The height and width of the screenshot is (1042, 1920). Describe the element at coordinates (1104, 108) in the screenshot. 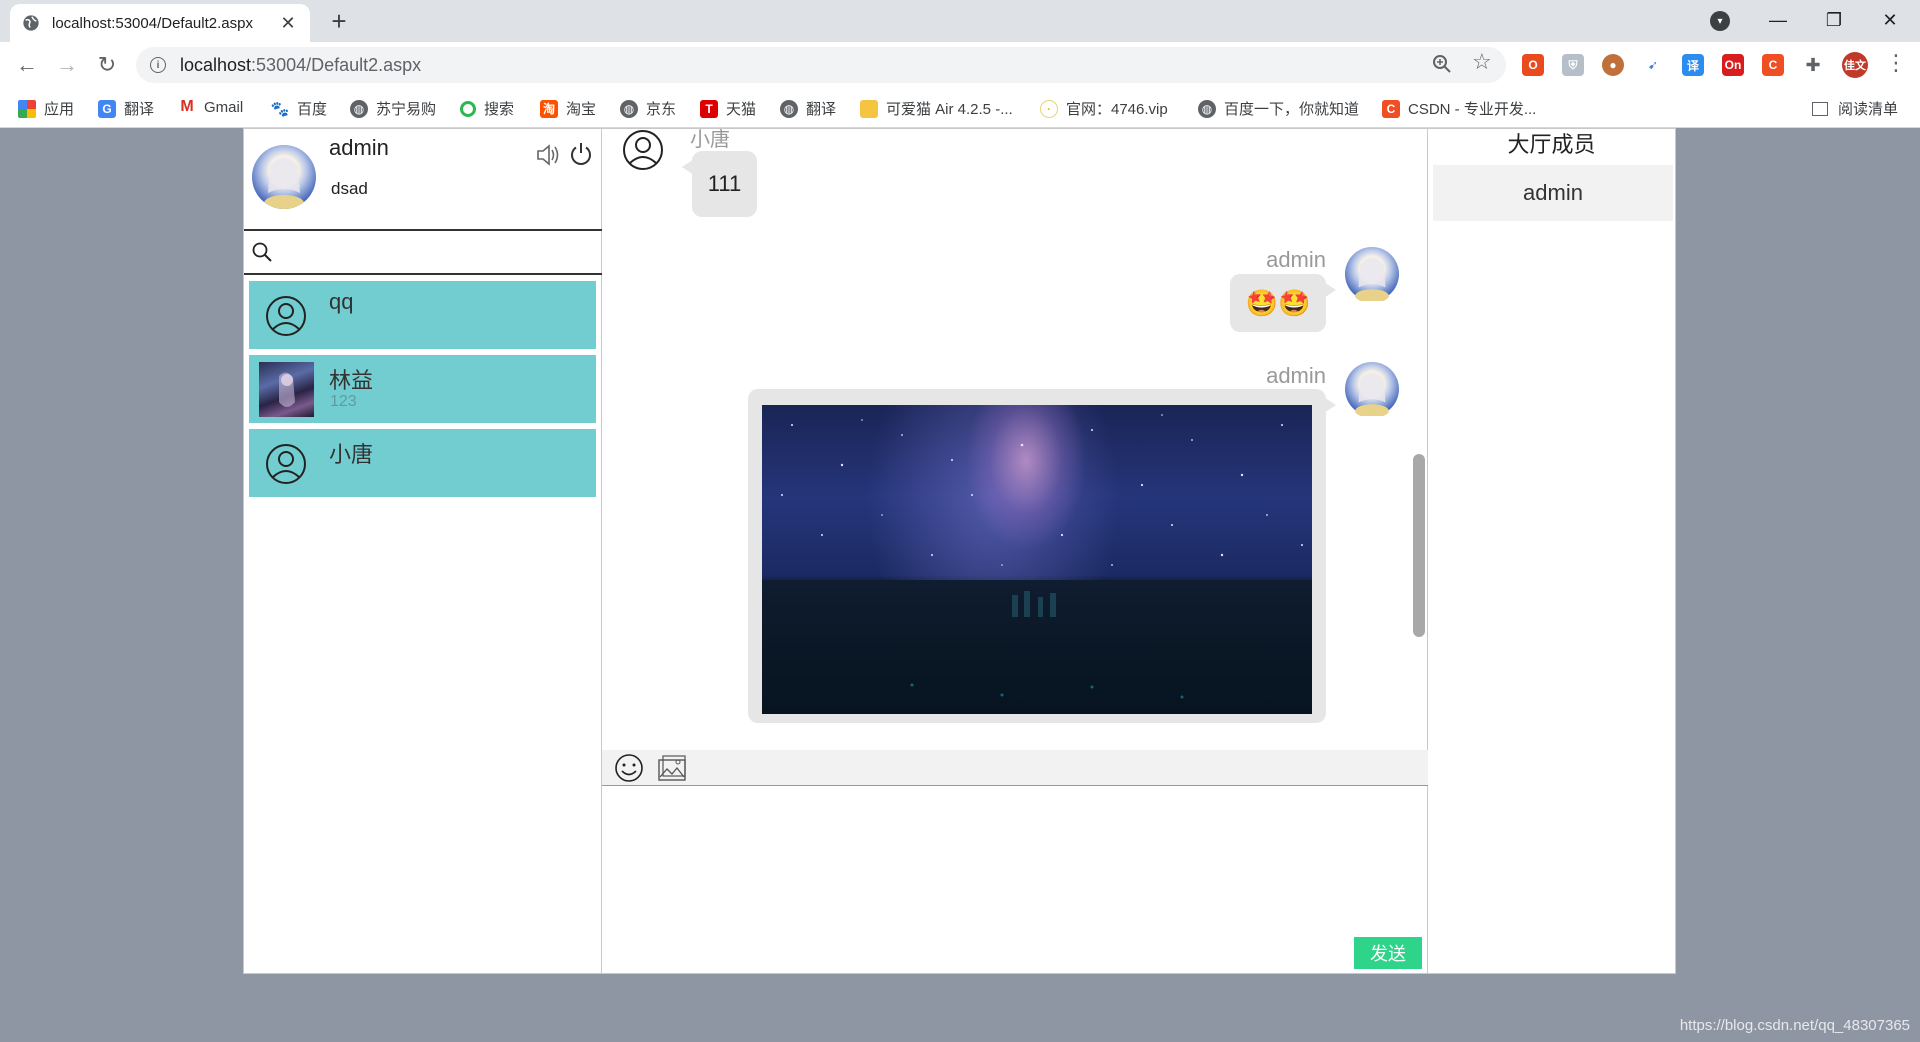

I see `bookmark-item: · 官网：4746.vip` at that location.